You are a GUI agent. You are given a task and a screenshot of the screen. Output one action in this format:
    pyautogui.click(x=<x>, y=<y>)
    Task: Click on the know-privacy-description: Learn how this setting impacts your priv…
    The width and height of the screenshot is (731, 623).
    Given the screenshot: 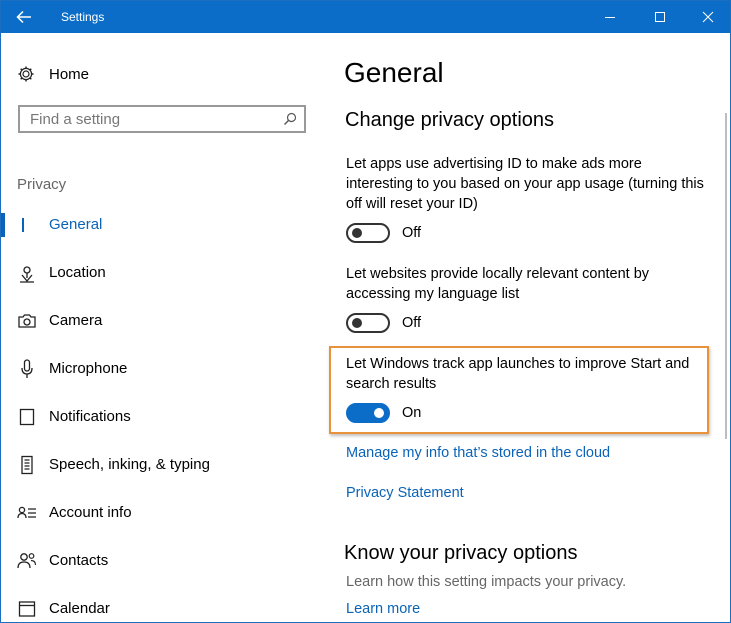 What is the action you would take?
    pyautogui.click(x=486, y=582)
    